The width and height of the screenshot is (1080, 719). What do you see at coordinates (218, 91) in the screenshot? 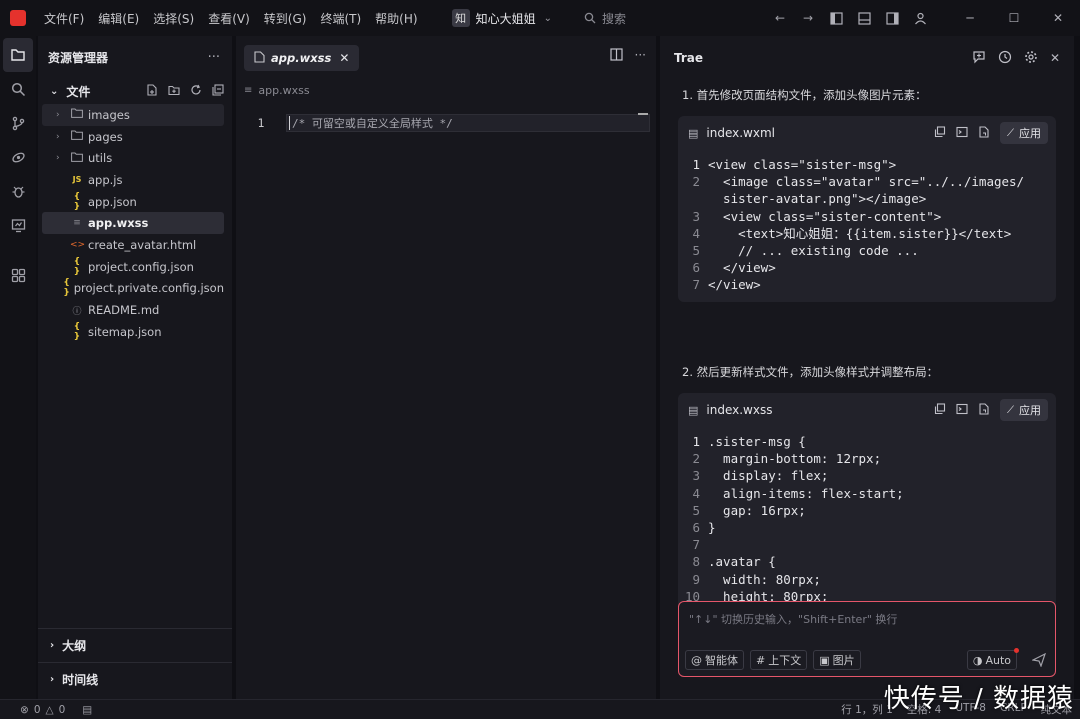
I see `collapse-all-icon` at bounding box center [218, 91].